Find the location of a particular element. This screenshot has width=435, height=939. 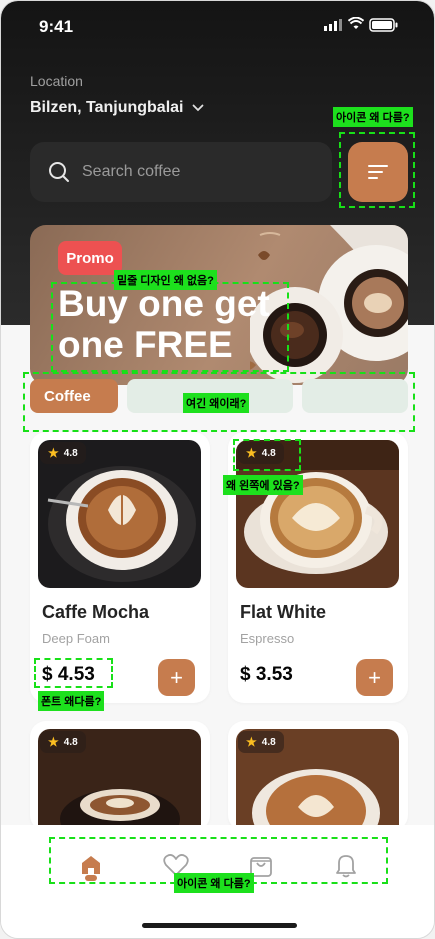

annotation-box-headline is located at coordinates (170, 327).